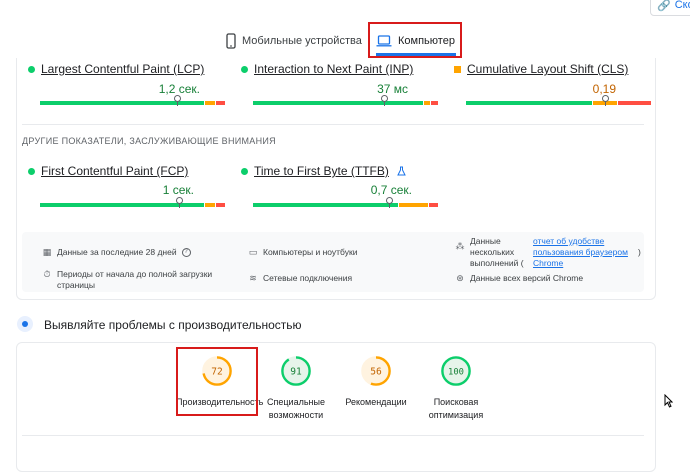 This screenshot has height=472, width=690. What do you see at coordinates (47, 274) in the screenshot?
I see `timer-icon: ⏱` at bounding box center [47, 274].